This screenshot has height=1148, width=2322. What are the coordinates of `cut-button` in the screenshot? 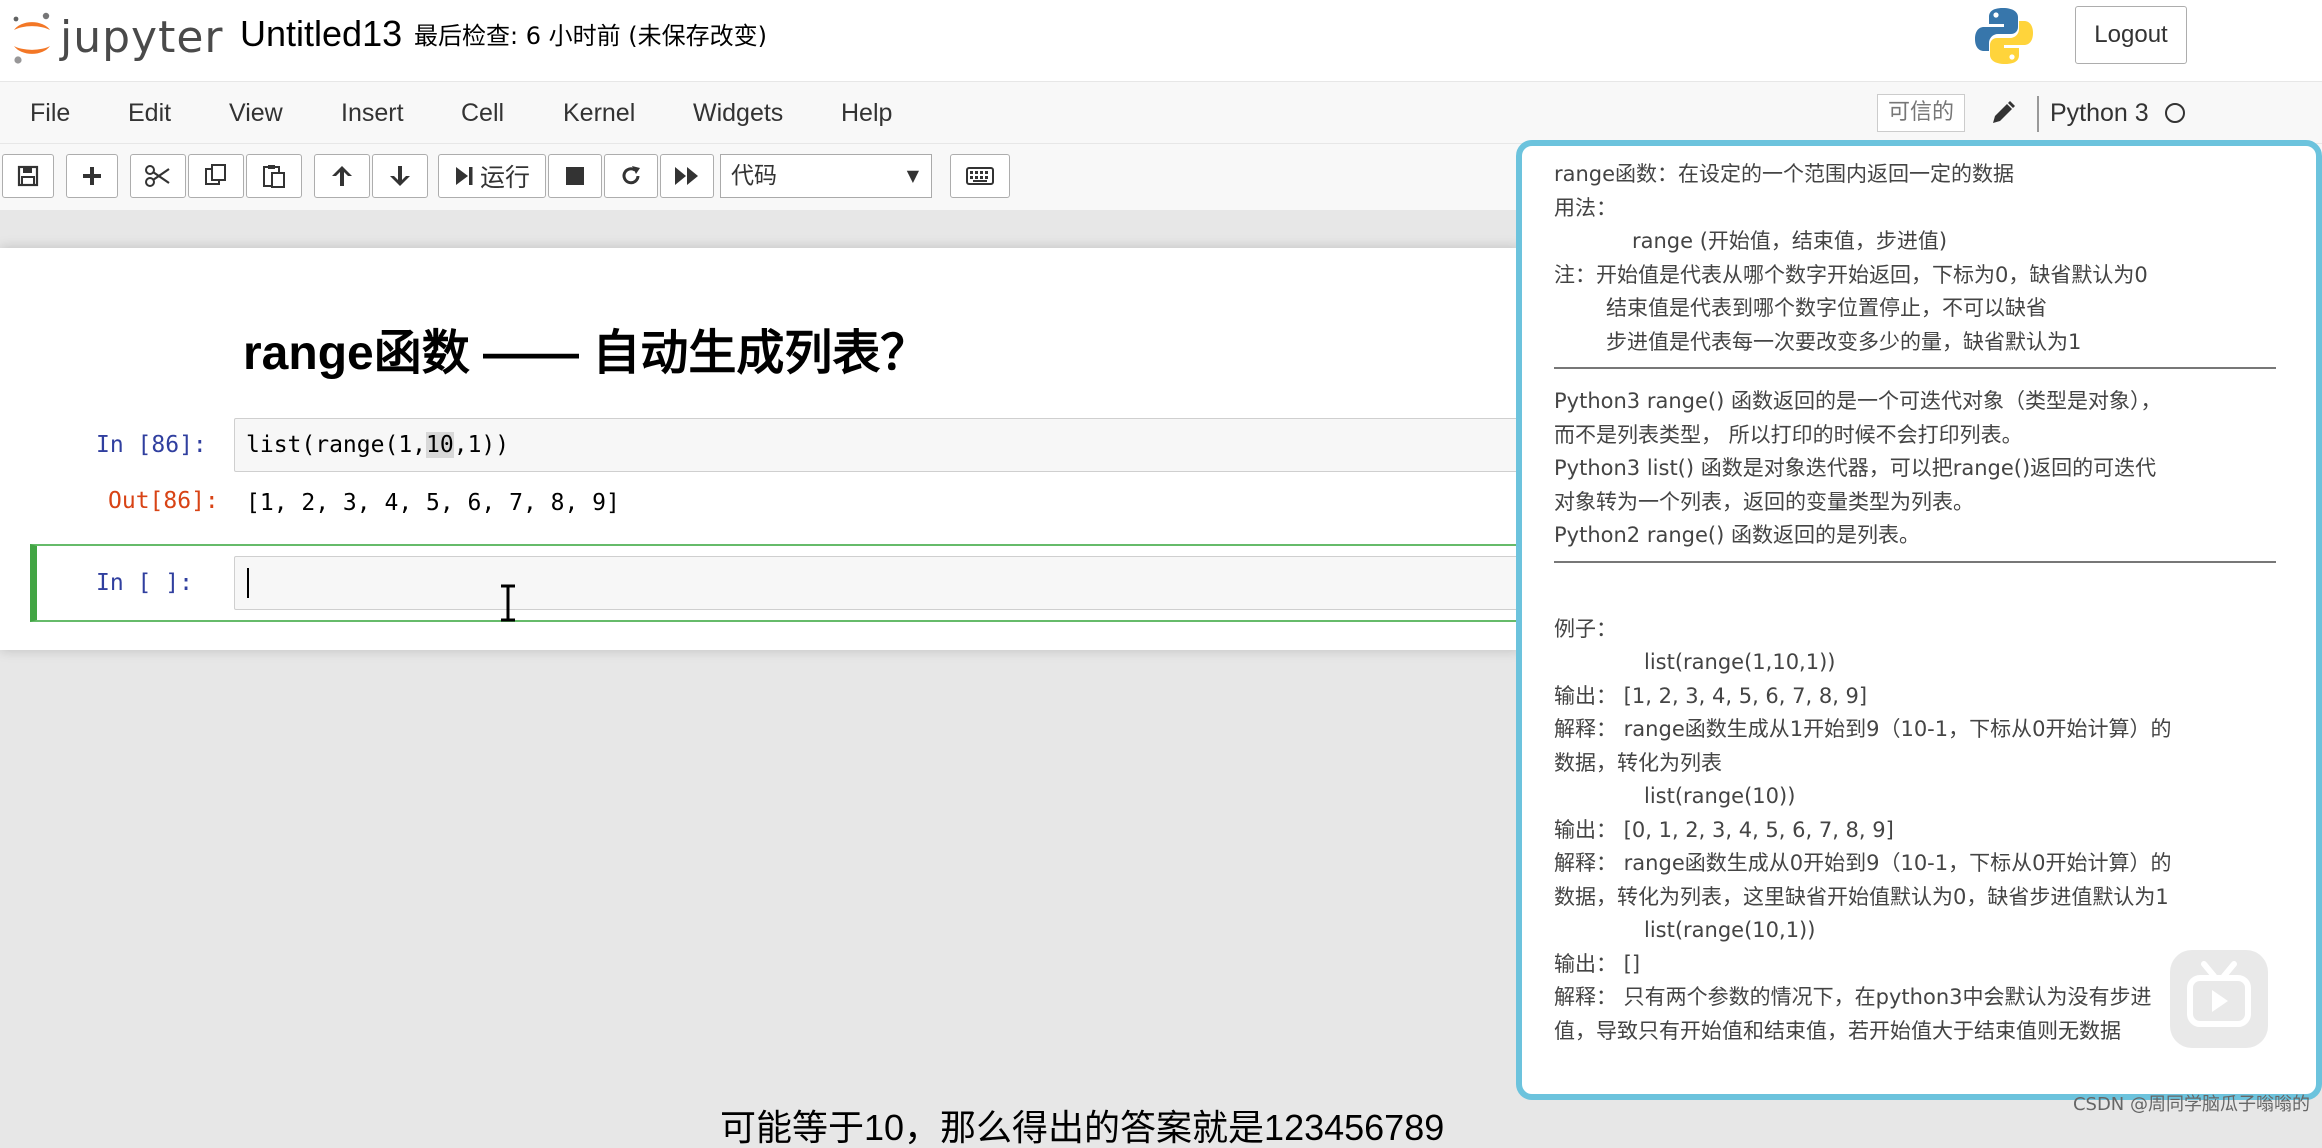 It's located at (158, 176).